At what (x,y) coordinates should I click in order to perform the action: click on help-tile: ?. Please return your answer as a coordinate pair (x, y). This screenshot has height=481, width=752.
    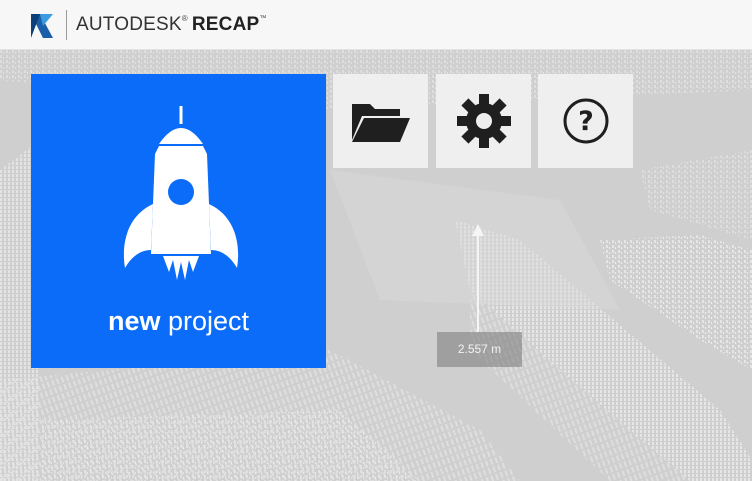
    Looking at the image, I should click on (585, 121).